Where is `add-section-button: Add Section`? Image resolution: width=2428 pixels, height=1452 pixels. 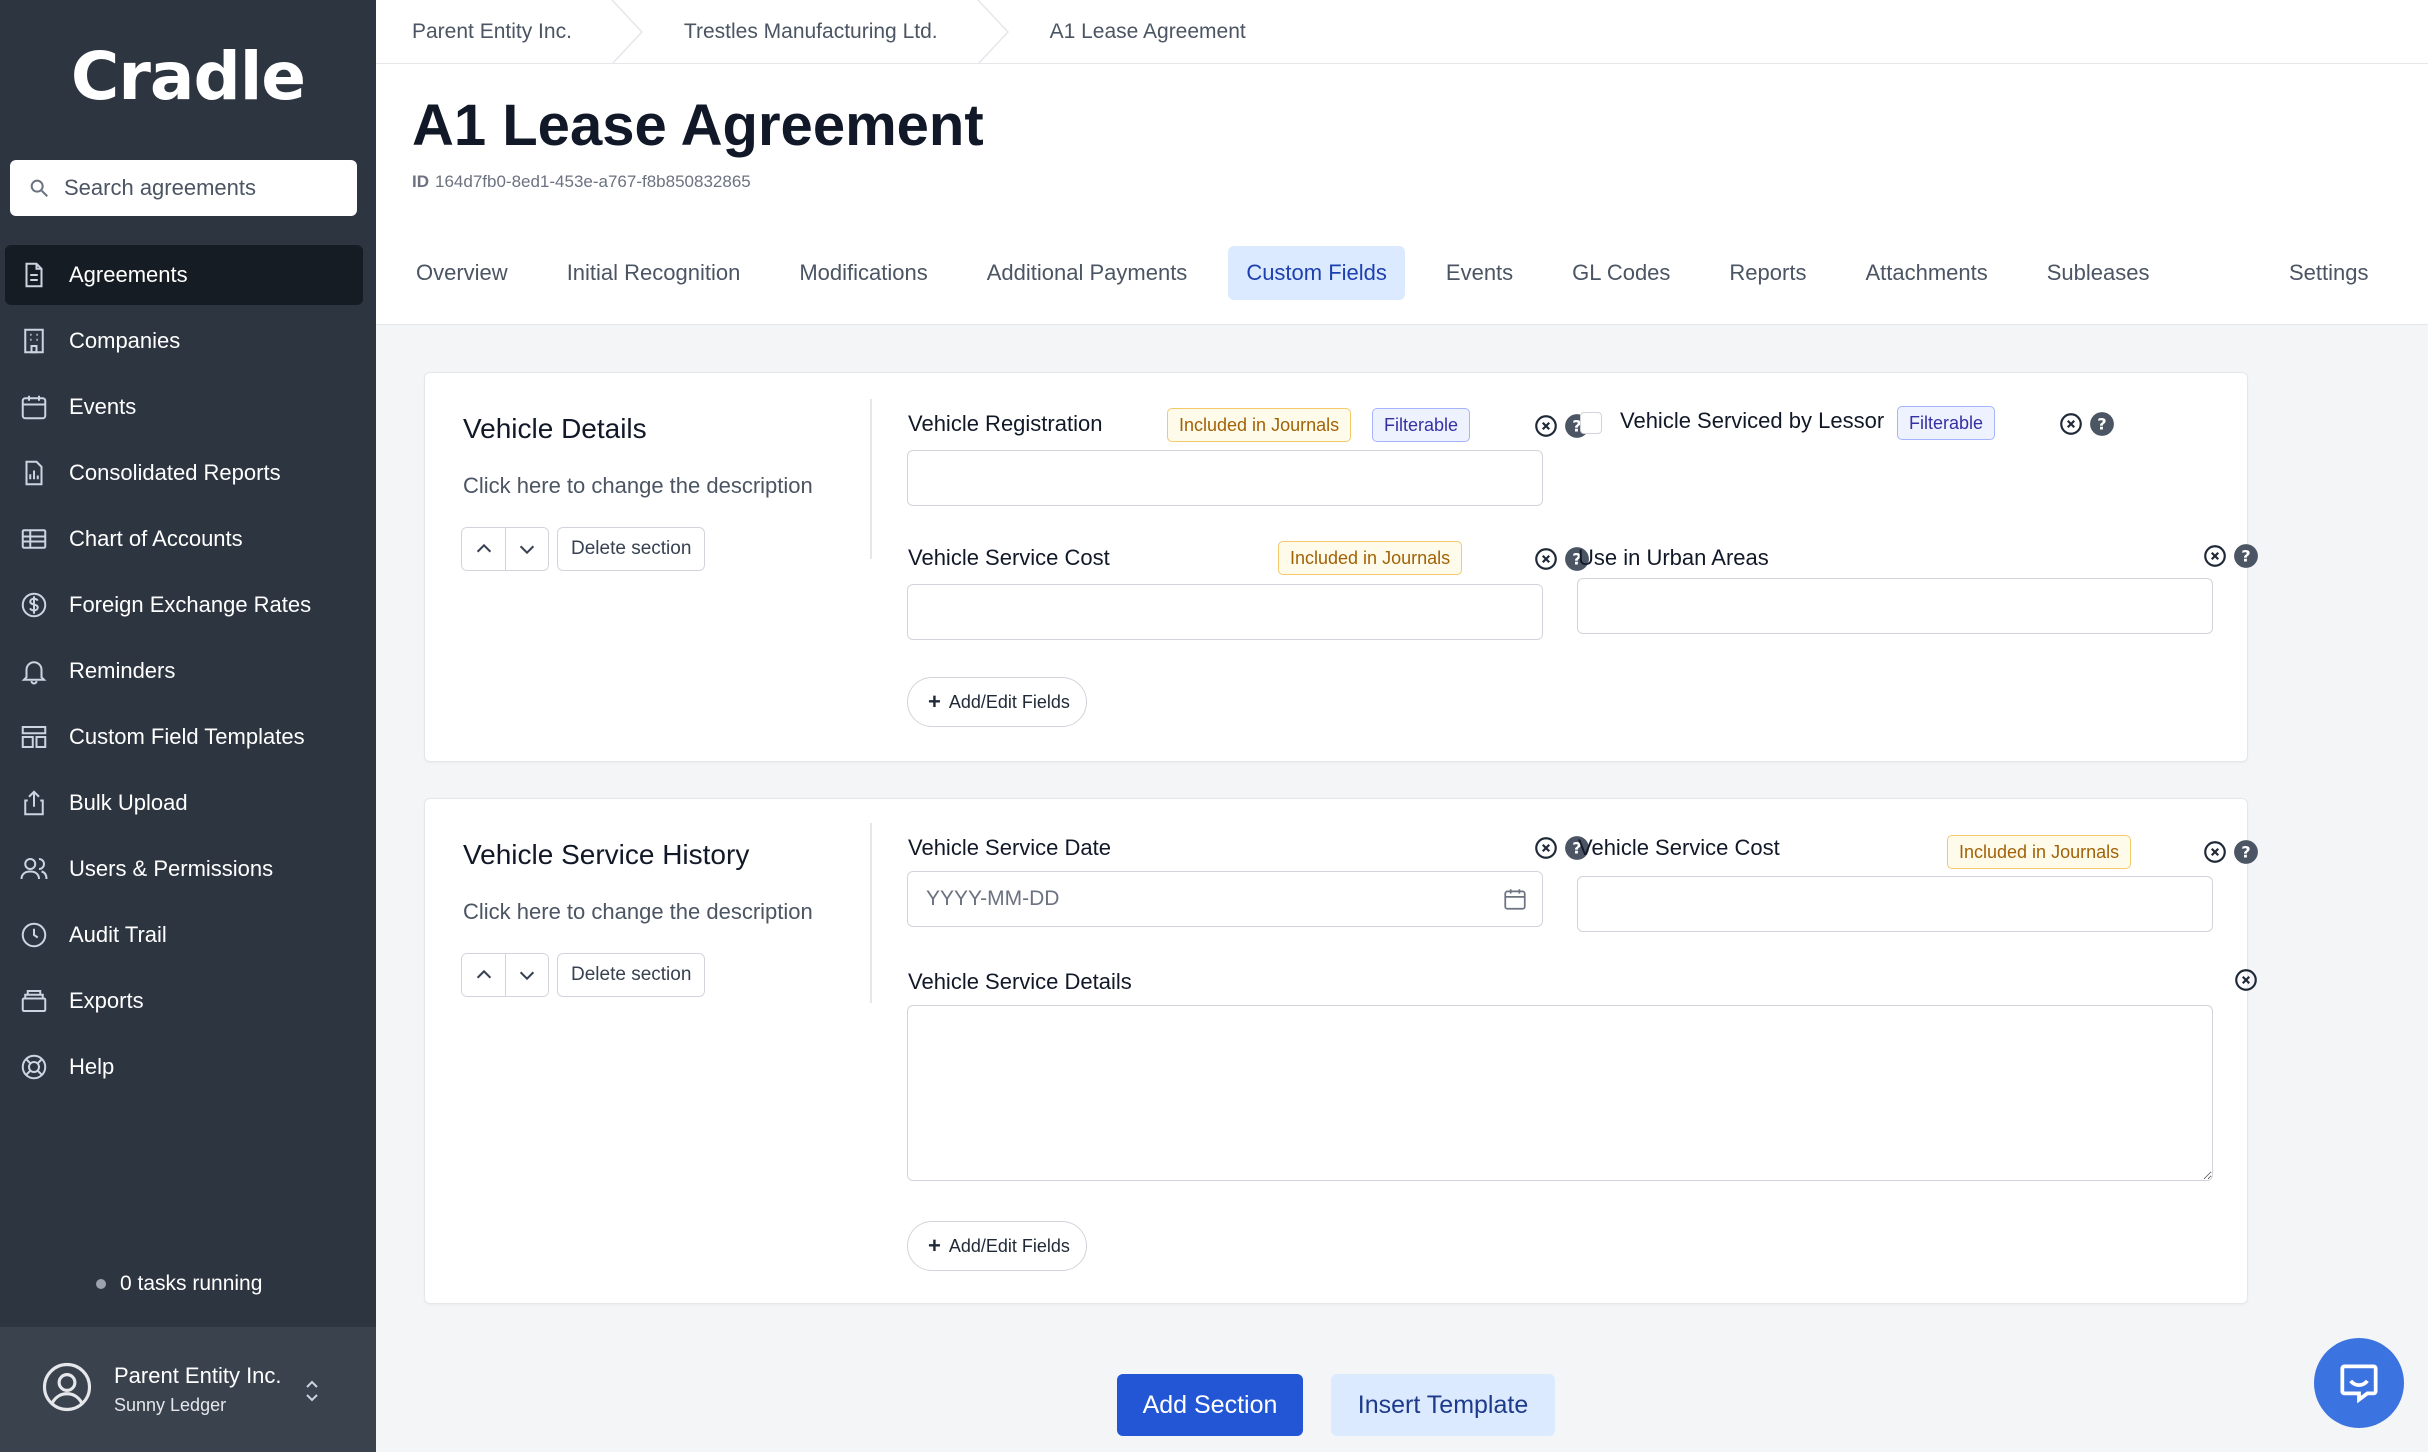 add-section-button: Add Section is located at coordinates (1210, 1405).